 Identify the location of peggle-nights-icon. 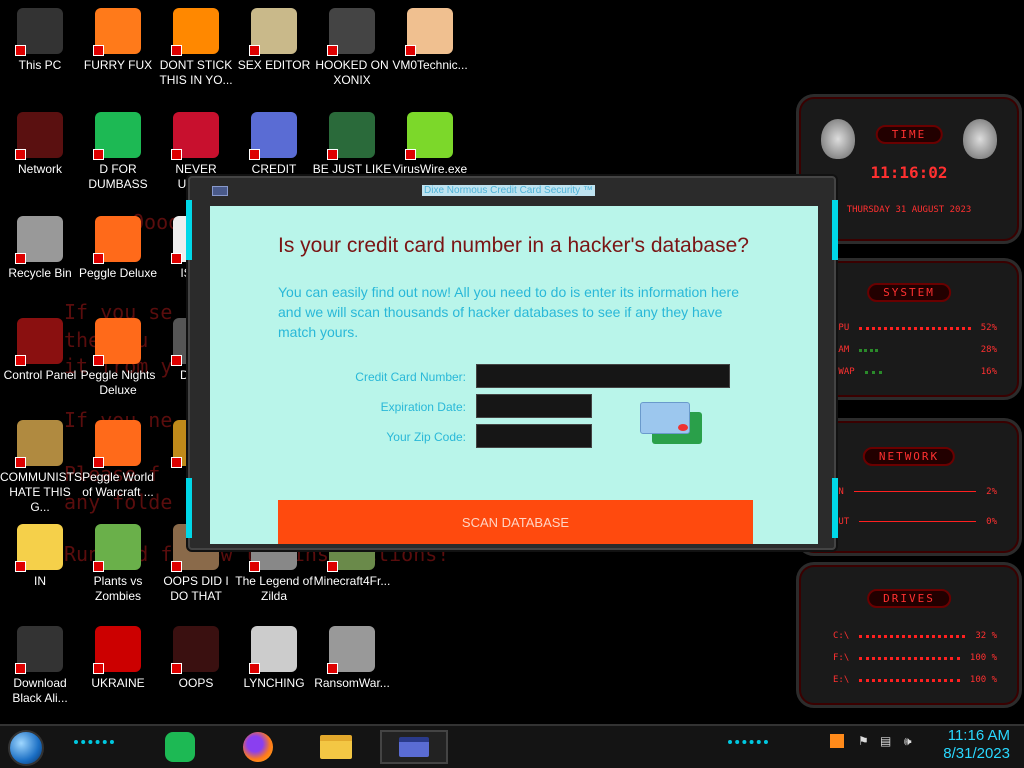
(117, 342).